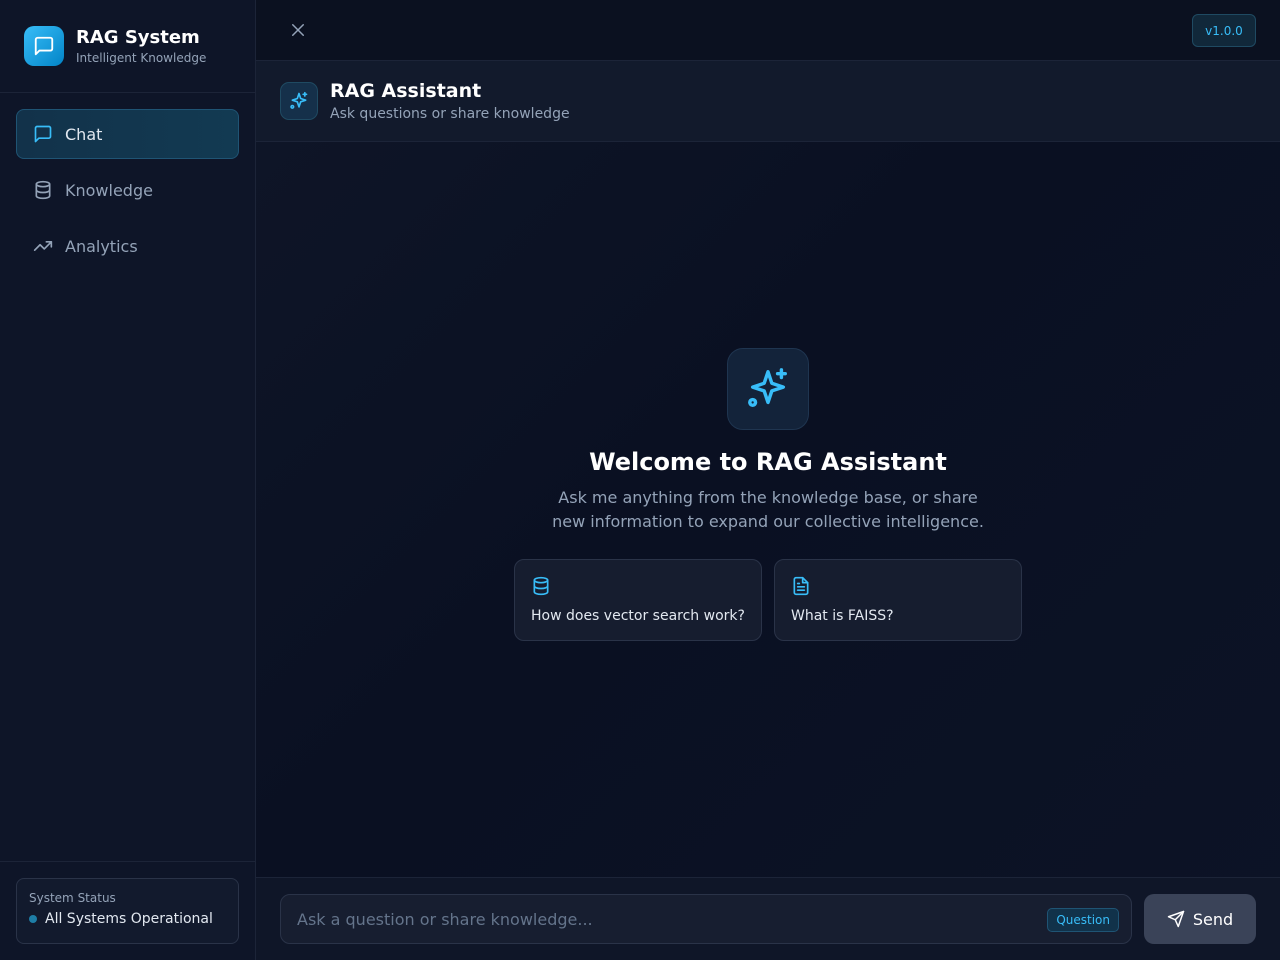 The image size is (1280, 960). What do you see at coordinates (138, 37) in the screenshot?
I see `brand-title: RAG System` at bounding box center [138, 37].